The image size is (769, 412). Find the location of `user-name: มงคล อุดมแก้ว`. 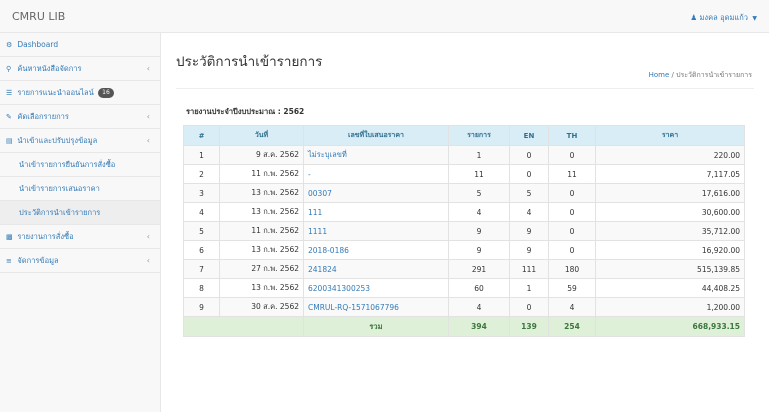

user-name: มงคล อุดมแก้ว is located at coordinates (723, 17).